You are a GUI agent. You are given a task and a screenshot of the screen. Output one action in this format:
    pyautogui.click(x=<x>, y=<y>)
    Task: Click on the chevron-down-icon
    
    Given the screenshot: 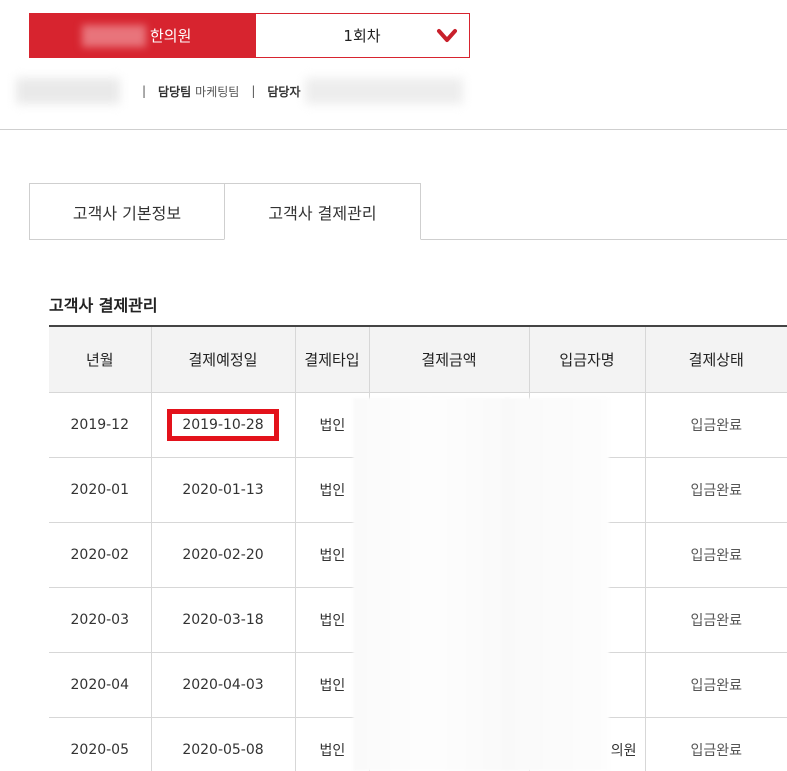 What is the action you would take?
    pyautogui.click(x=447, y=36)
    